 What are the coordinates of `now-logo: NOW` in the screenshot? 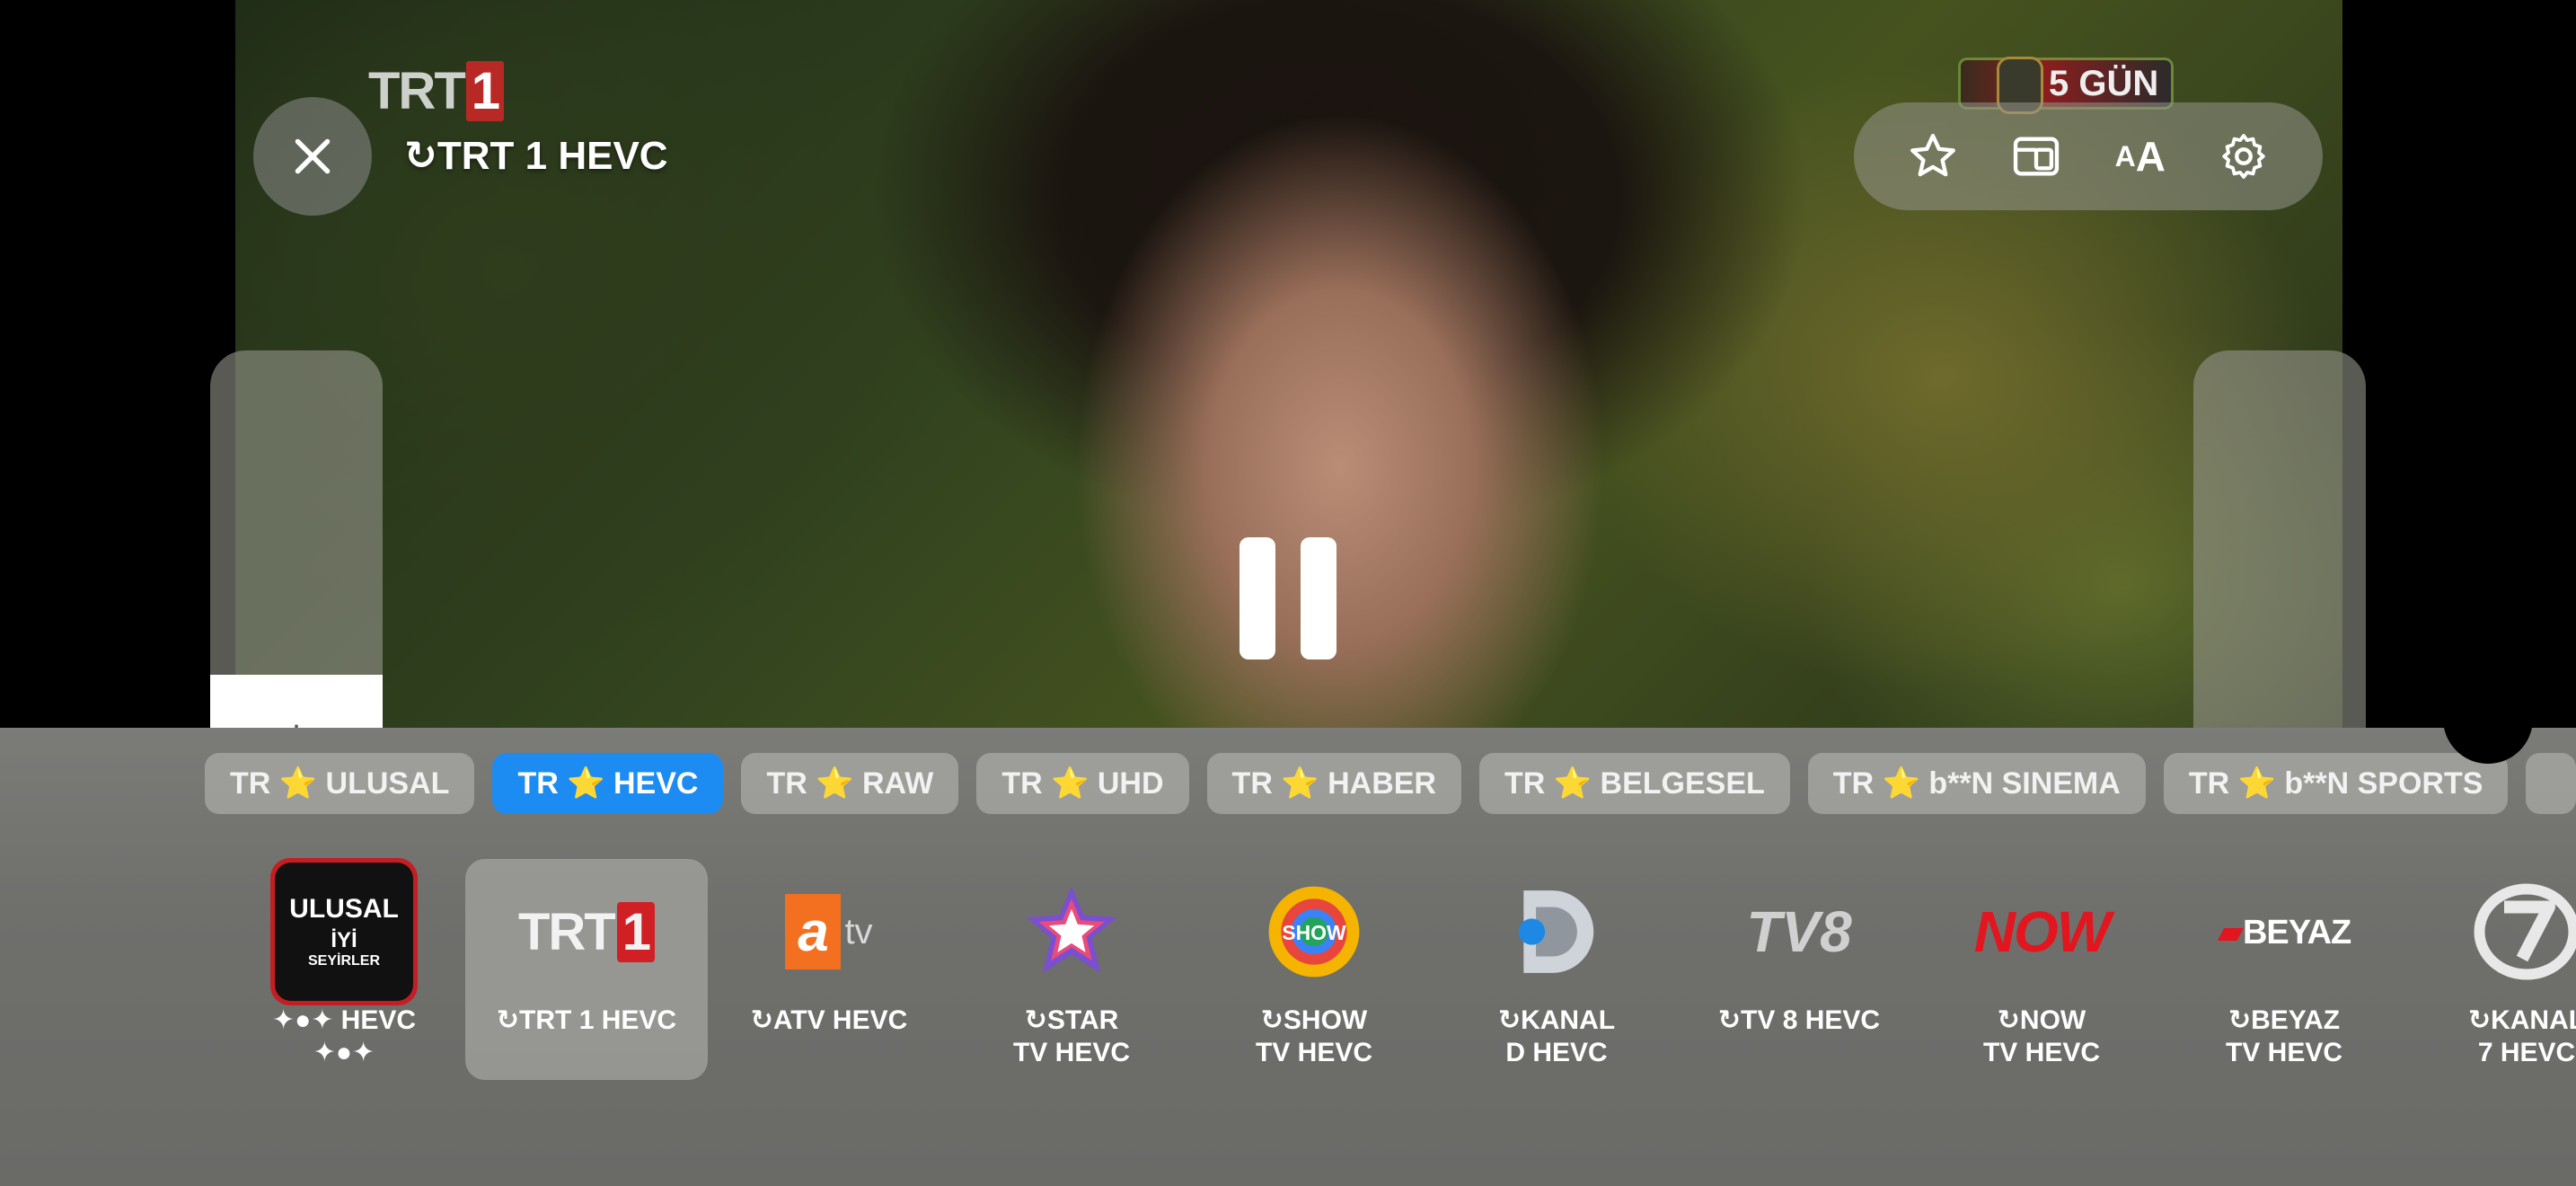 It's located at (2042, 931).